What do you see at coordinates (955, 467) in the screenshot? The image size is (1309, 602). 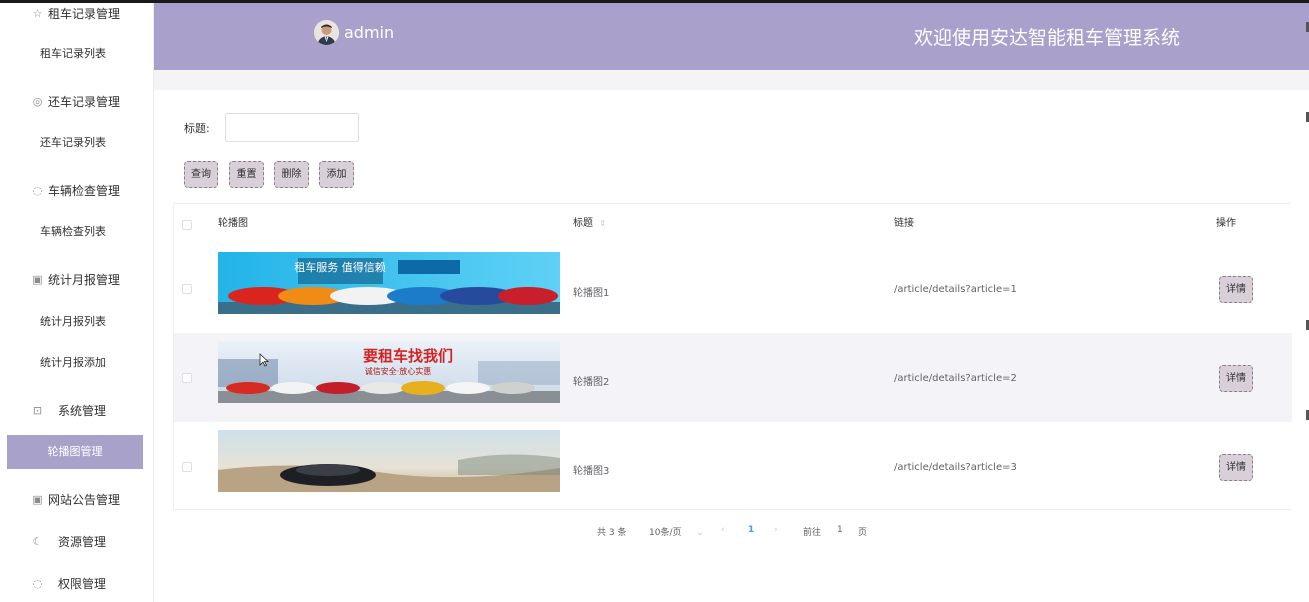 I see `row-link: /article/details?article=3` at bounding box center [955, 467].